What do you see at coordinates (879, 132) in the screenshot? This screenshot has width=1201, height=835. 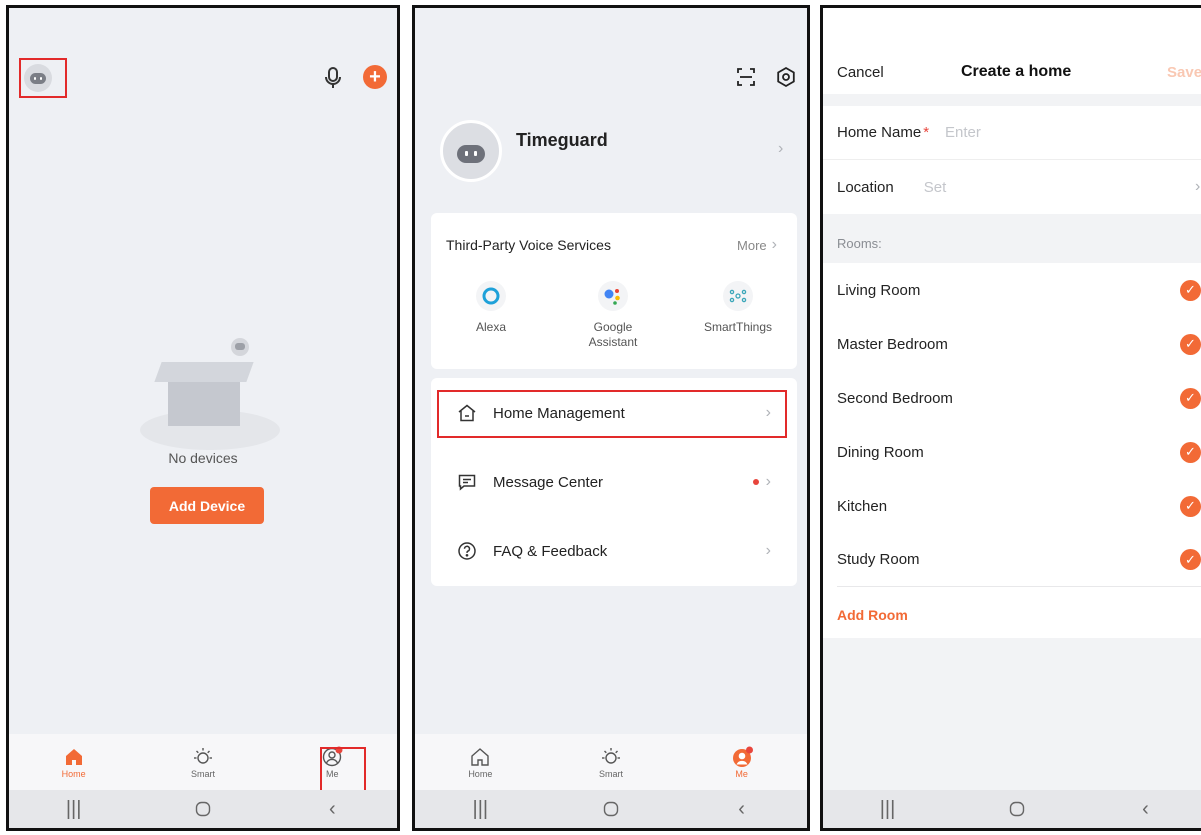 I see `home-name-label: Home Name` at bounding box center [879, 132].